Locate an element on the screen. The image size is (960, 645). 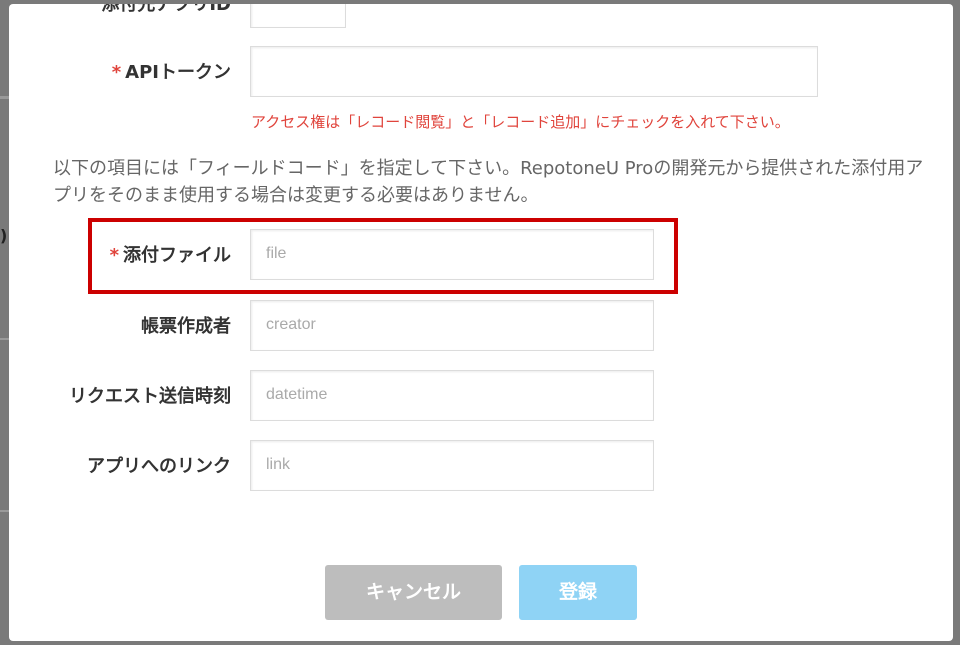
request-time-field-input: datetime is located at coordinates (452, 395).